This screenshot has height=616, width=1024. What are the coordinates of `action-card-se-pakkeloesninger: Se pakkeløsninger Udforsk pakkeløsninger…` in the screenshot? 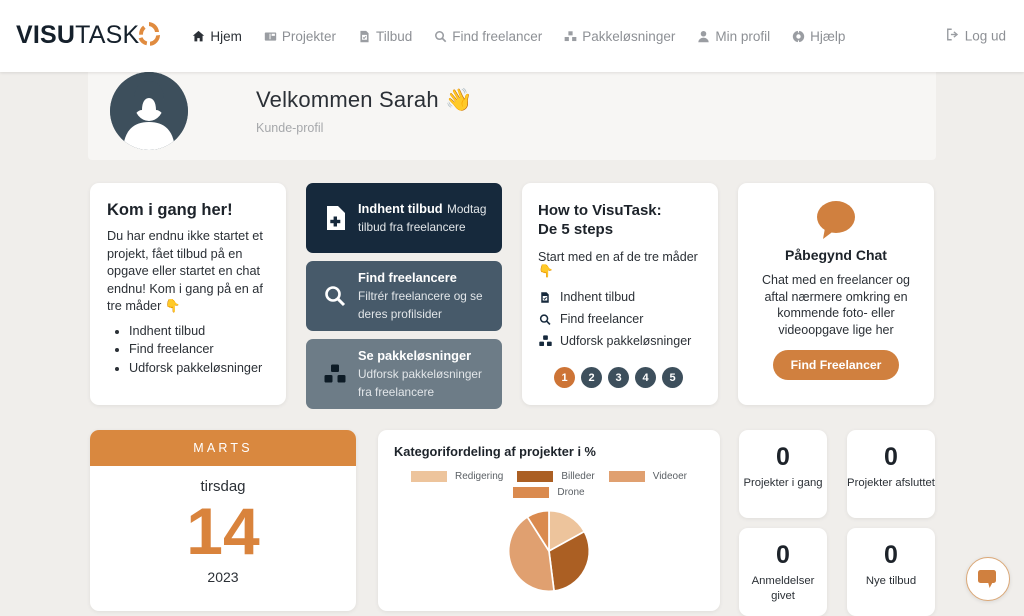 It's located at (404, 374).